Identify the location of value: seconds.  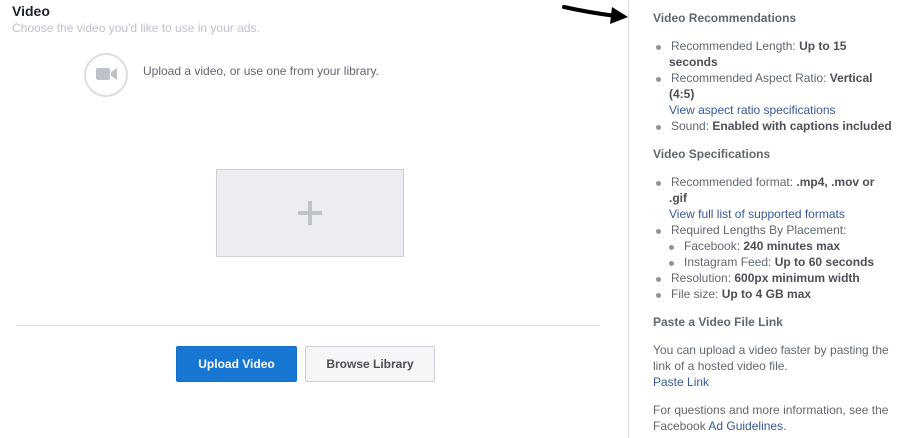
(693, 62).